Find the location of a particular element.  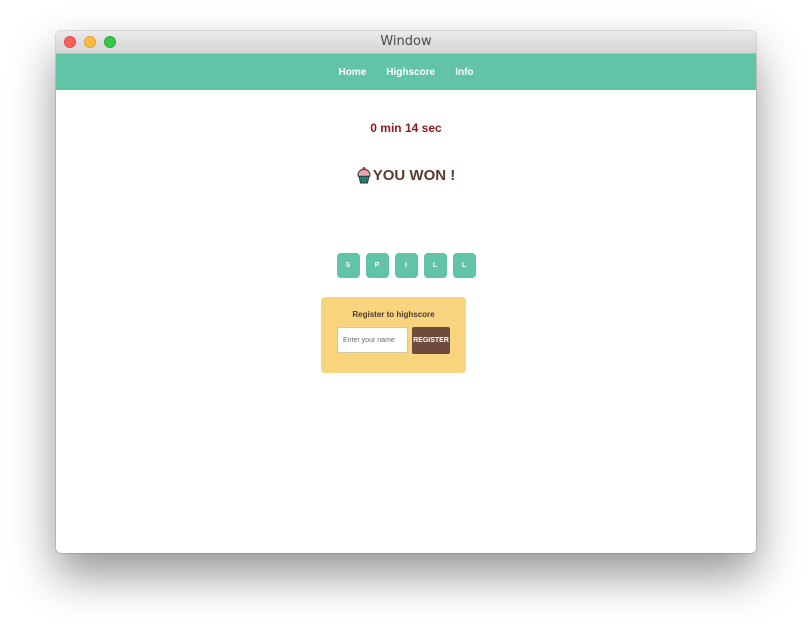

result-text: YOU WON ! is located at coordinates (414, 175).